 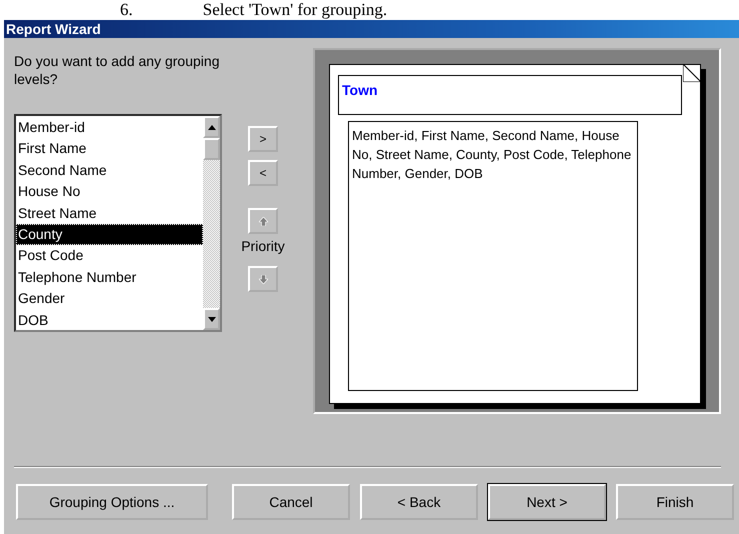 What do you see at coordinates (53, 29) in the screenshot?
I see `window-title: Report Wizard` at bounding box center [53, 29].